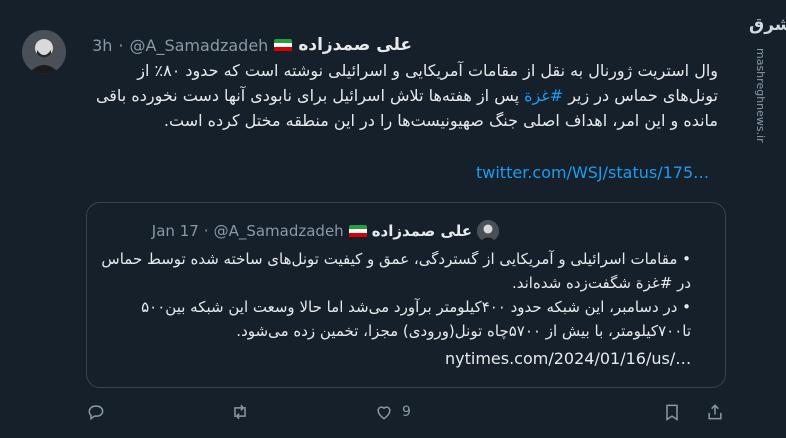 The image size is (786, 438). I want to click on like-button: 9, so click(392, 412).